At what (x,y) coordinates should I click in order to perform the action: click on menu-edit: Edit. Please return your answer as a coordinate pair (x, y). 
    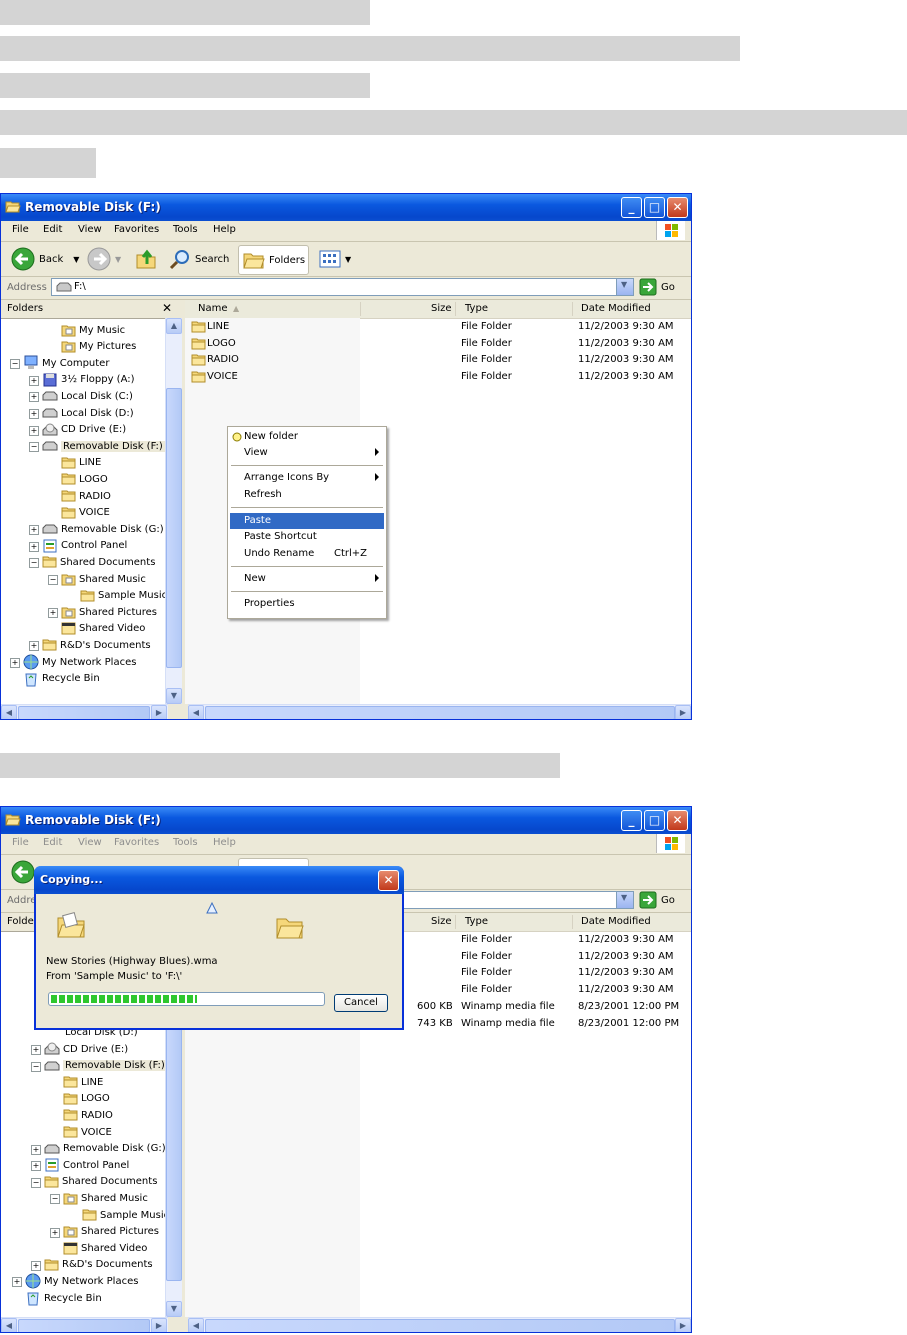
    Looking at the image, I should click on (52, 229).